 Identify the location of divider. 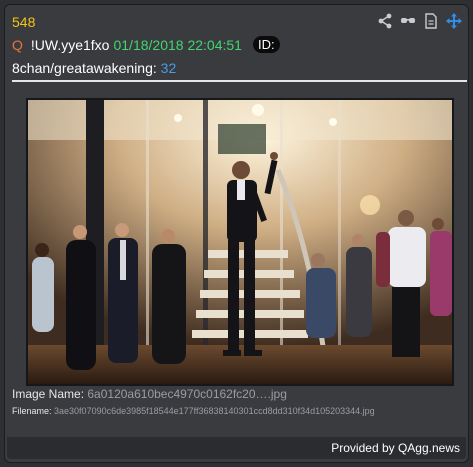
(239, 81).